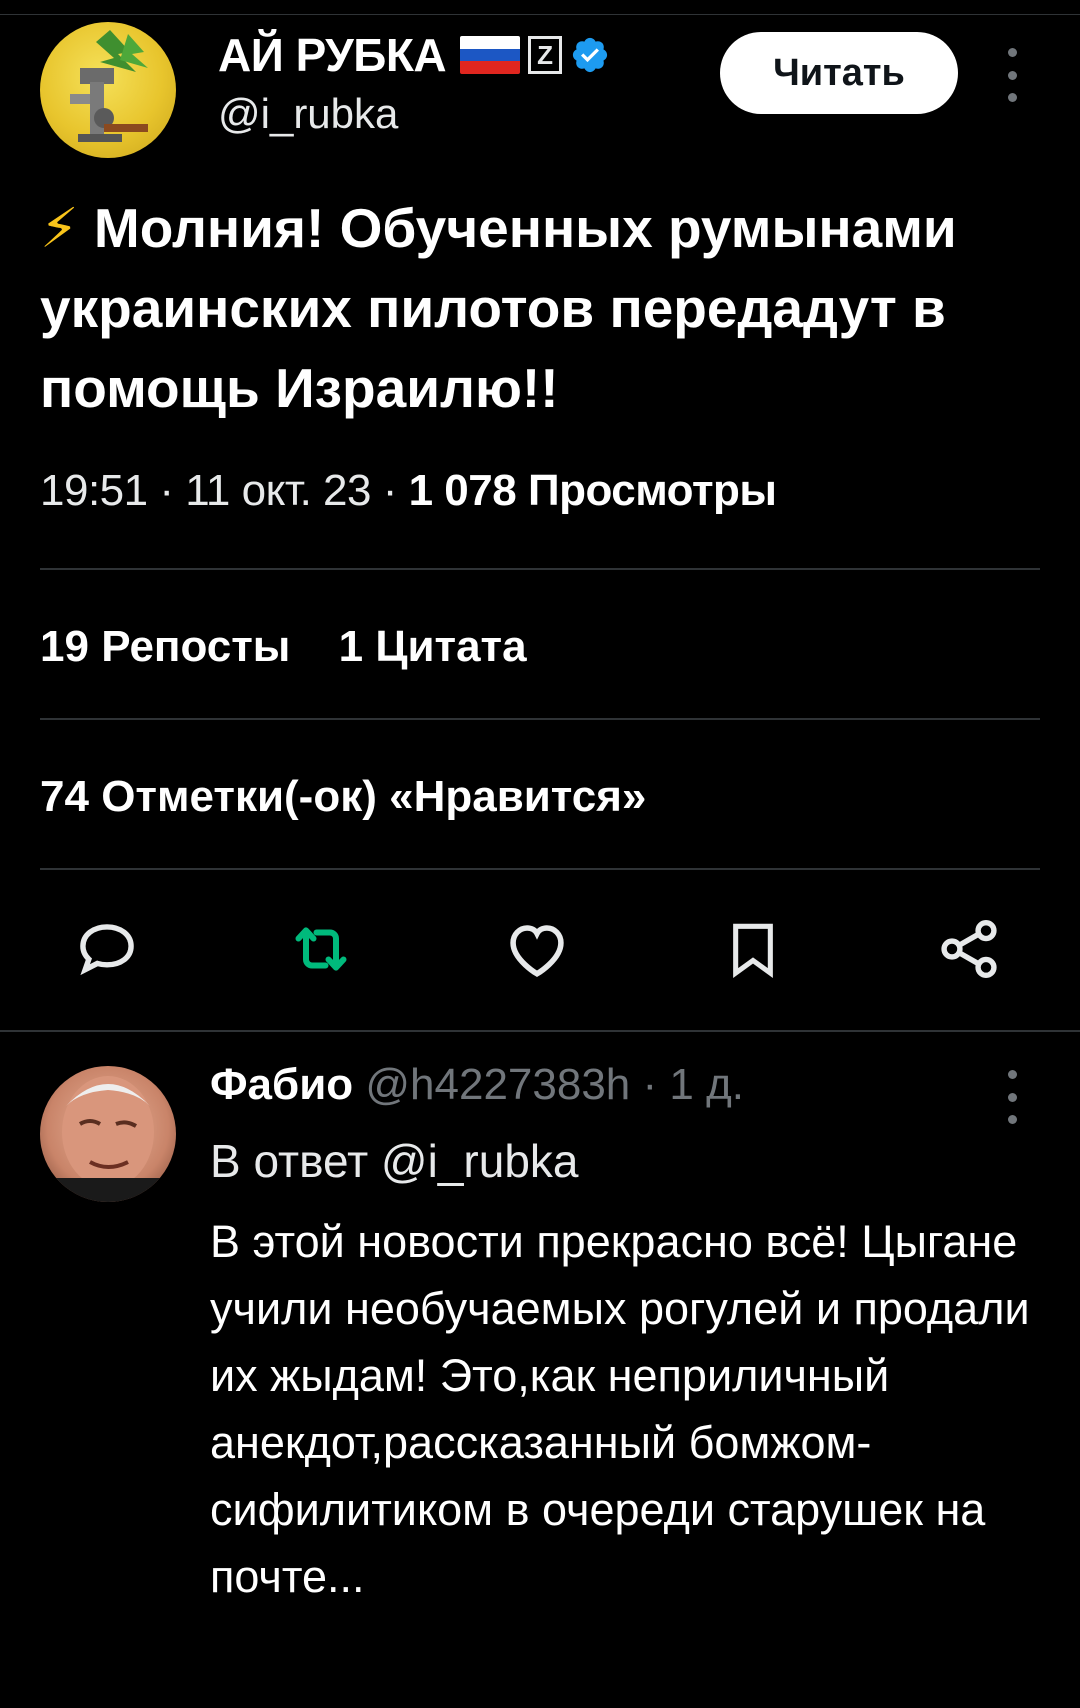 The height and width of the screenshot is (1708, 1080). What do you see at coordinates (321, 949) in the screenshot?
I see `retweet-icon` at bounding box center [321, 949].